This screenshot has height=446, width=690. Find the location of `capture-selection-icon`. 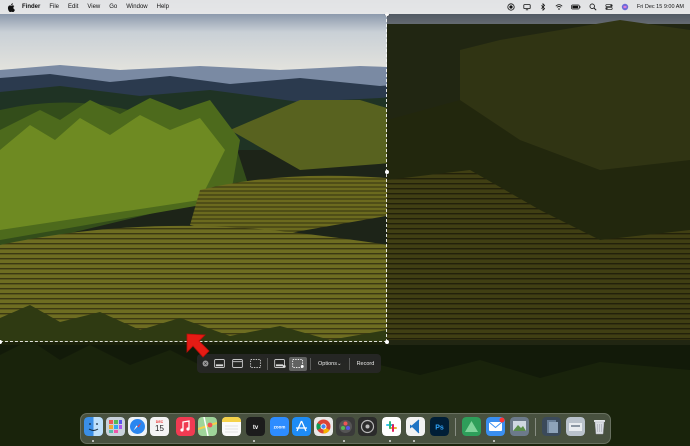

capture-selection-icon is located at coordinates (255, 363).